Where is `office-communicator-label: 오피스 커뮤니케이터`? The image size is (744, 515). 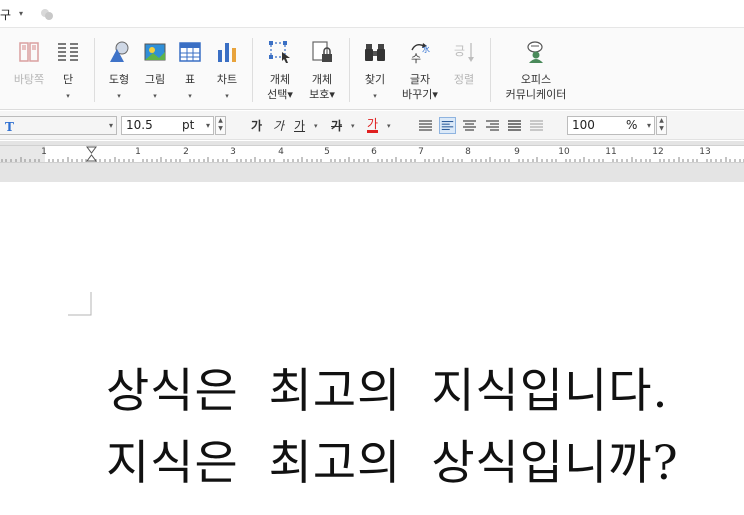
office-communicator-label: 오피스 커뮤니케이터 is located at coordinates (536, 87).